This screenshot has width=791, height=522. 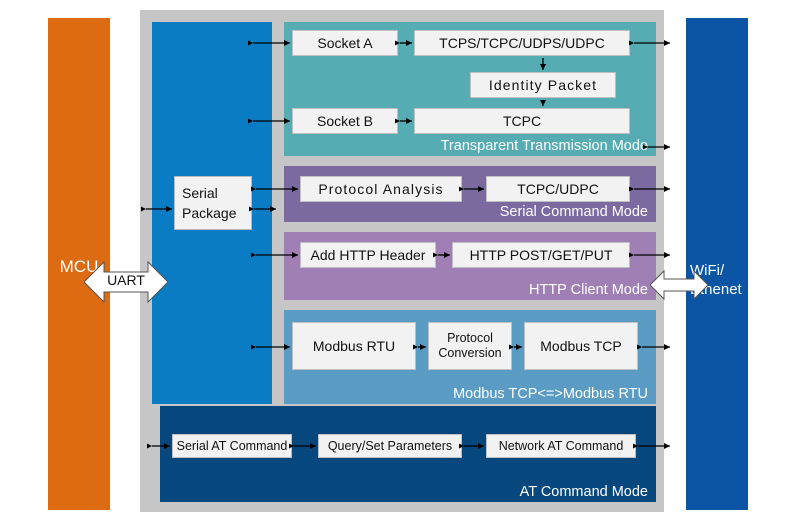 I want to click on box-modbus-rtu: Modbus RTU, so click(x=354, y=346).